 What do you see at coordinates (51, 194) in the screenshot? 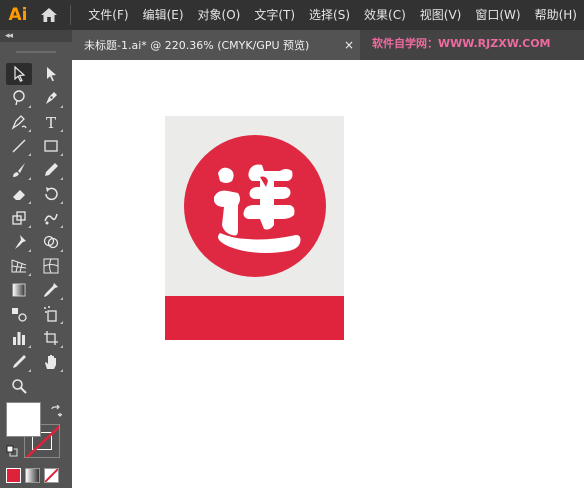
I see `rotate-tool-icon` at bounding box center [51, 194].